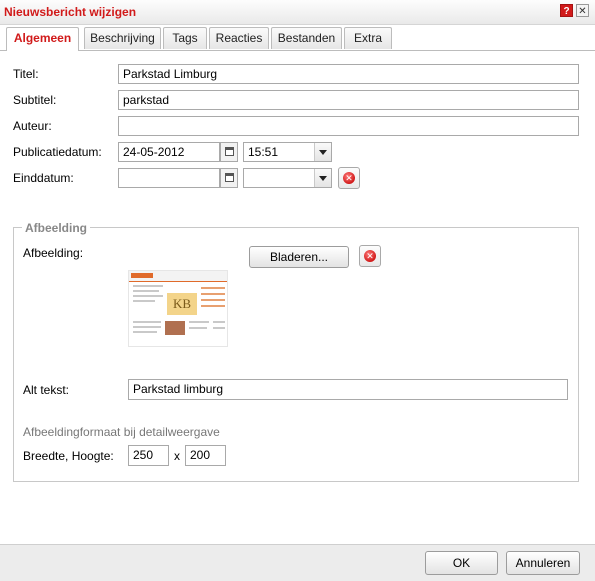 This screenshot has width=595, height=581. What do you see at coordinates (46, 390) in the screenshot?
I see `alt-tekst-label: Alt tekst:` at bounding box center [46, 390].